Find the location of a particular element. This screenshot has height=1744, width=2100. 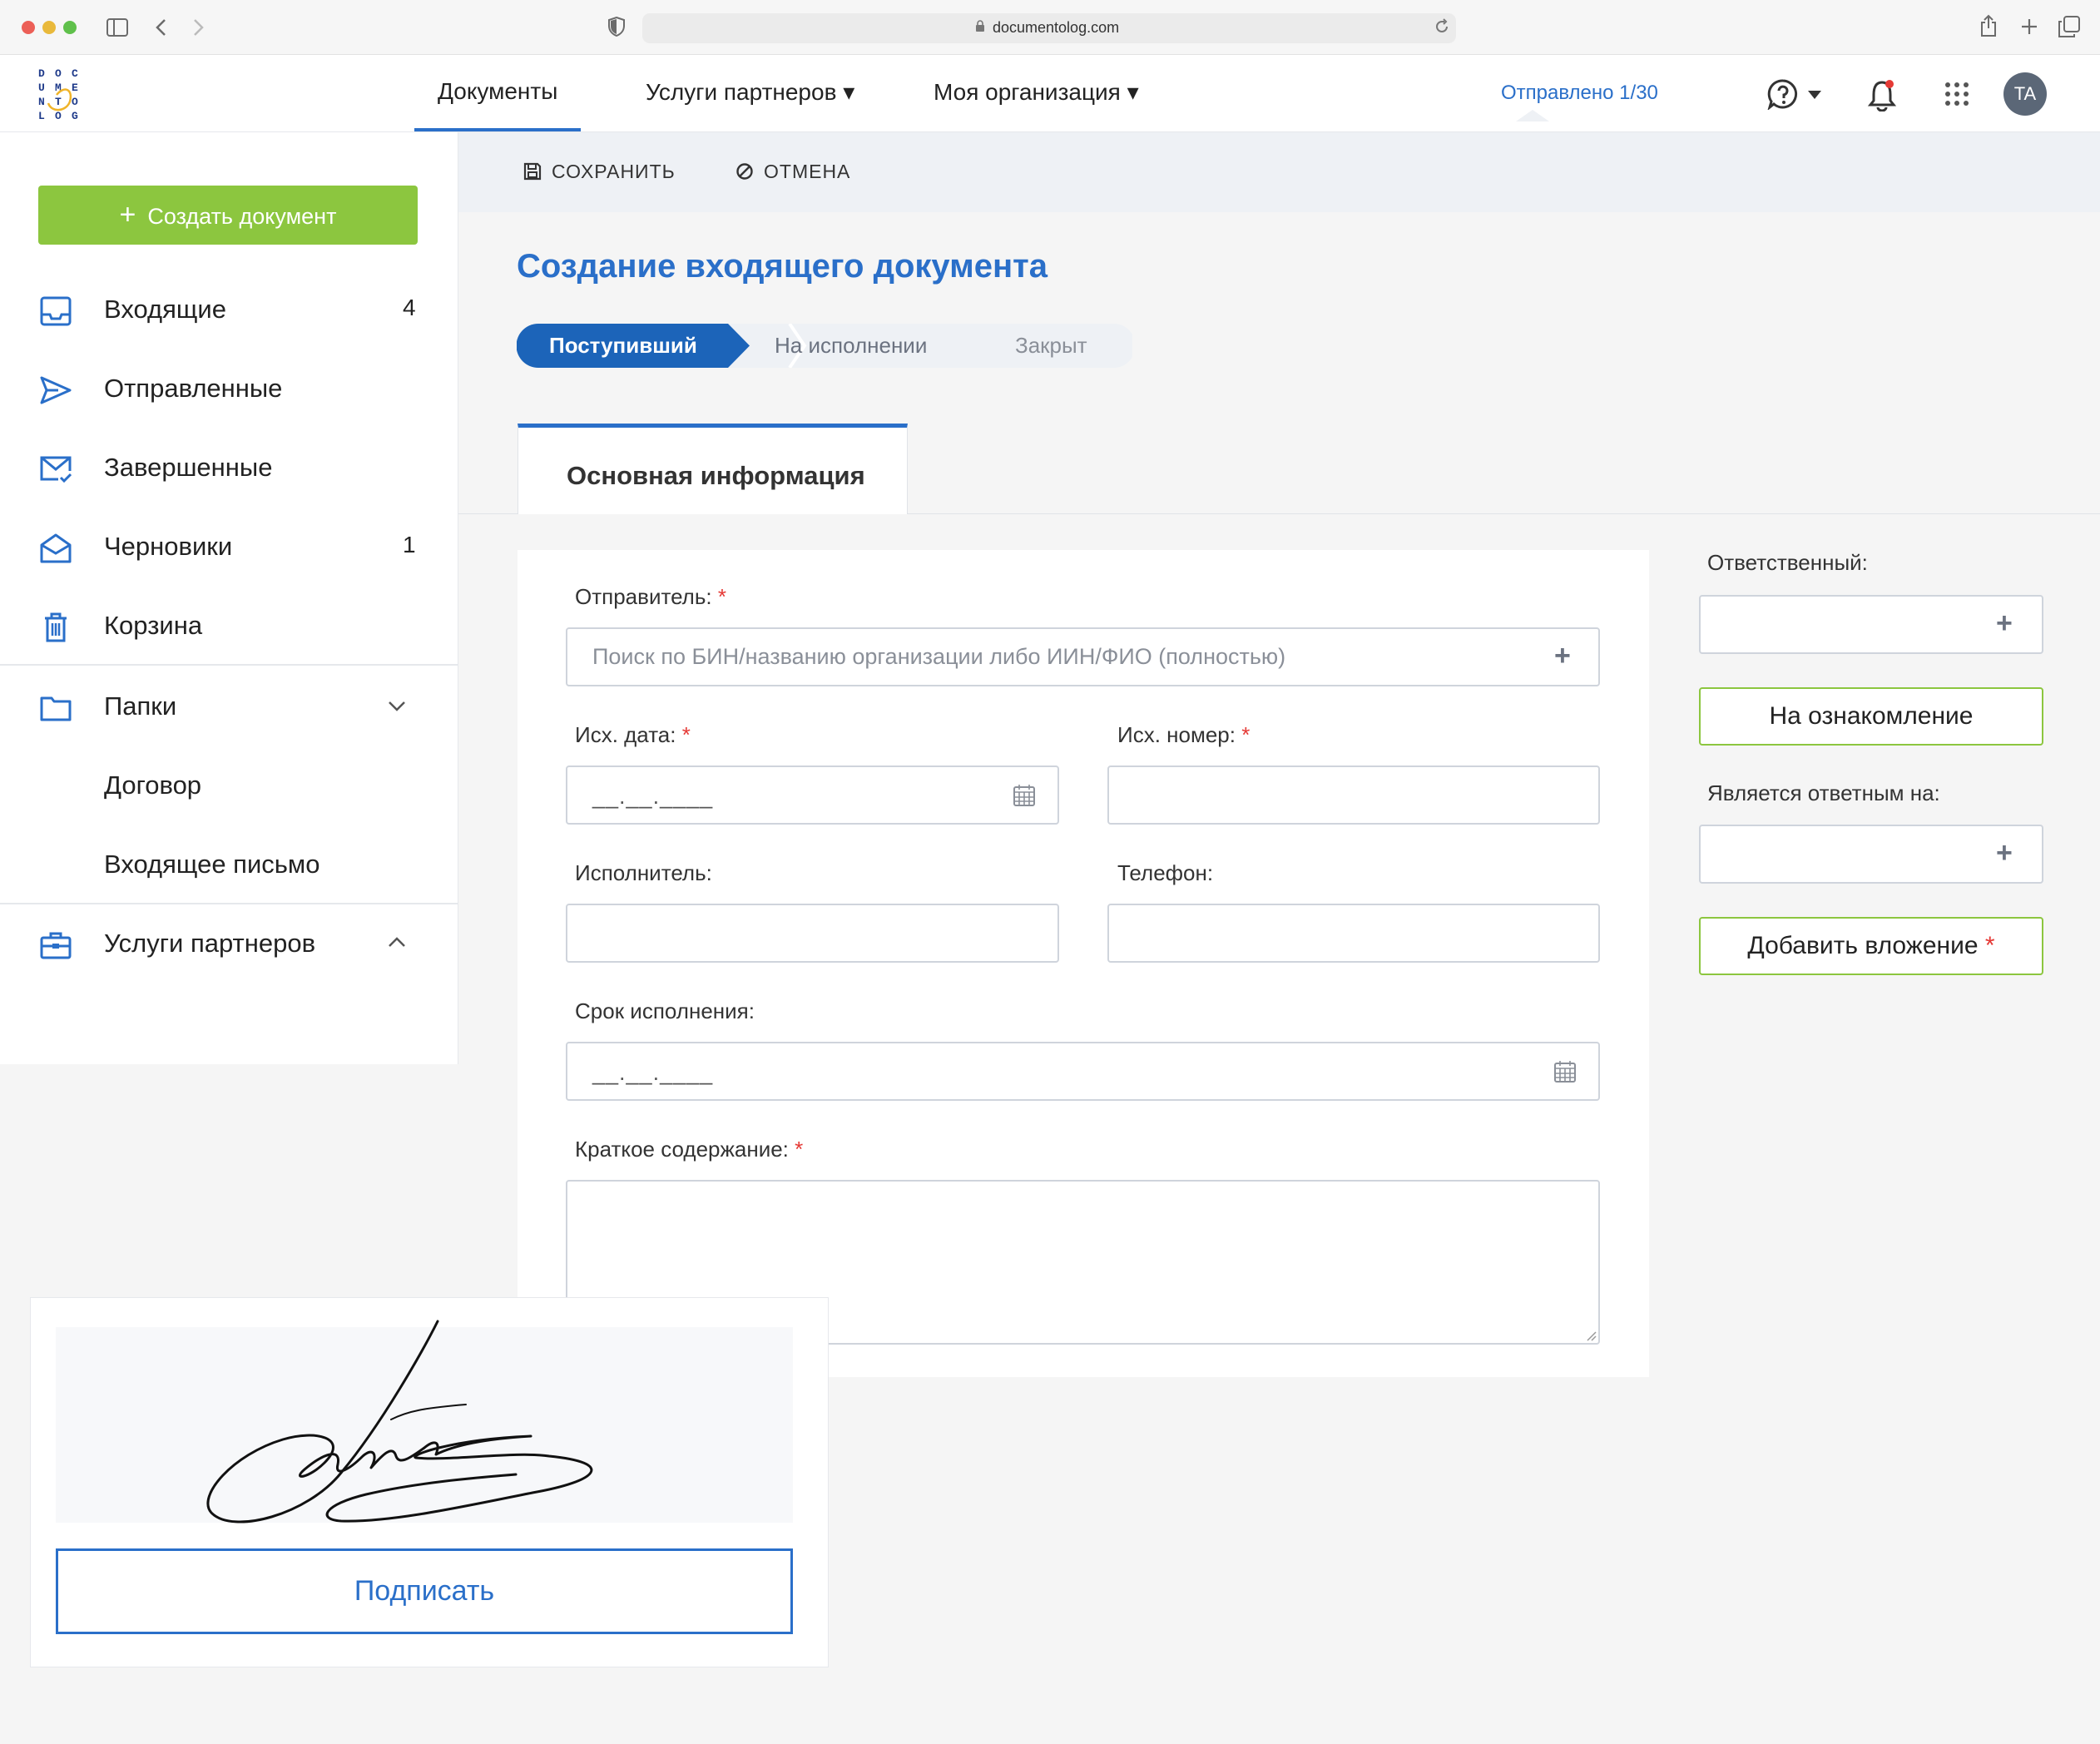

open-envelope-icon is located at coordinates (56, 548).